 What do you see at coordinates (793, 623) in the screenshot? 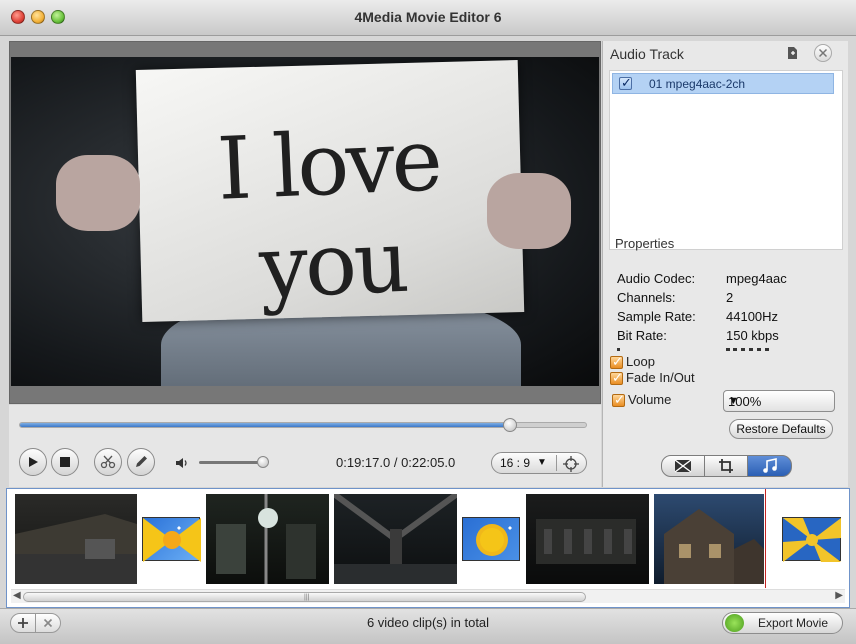
I see `export-movie-label: Export Movie` at bounding box center [793, 623].